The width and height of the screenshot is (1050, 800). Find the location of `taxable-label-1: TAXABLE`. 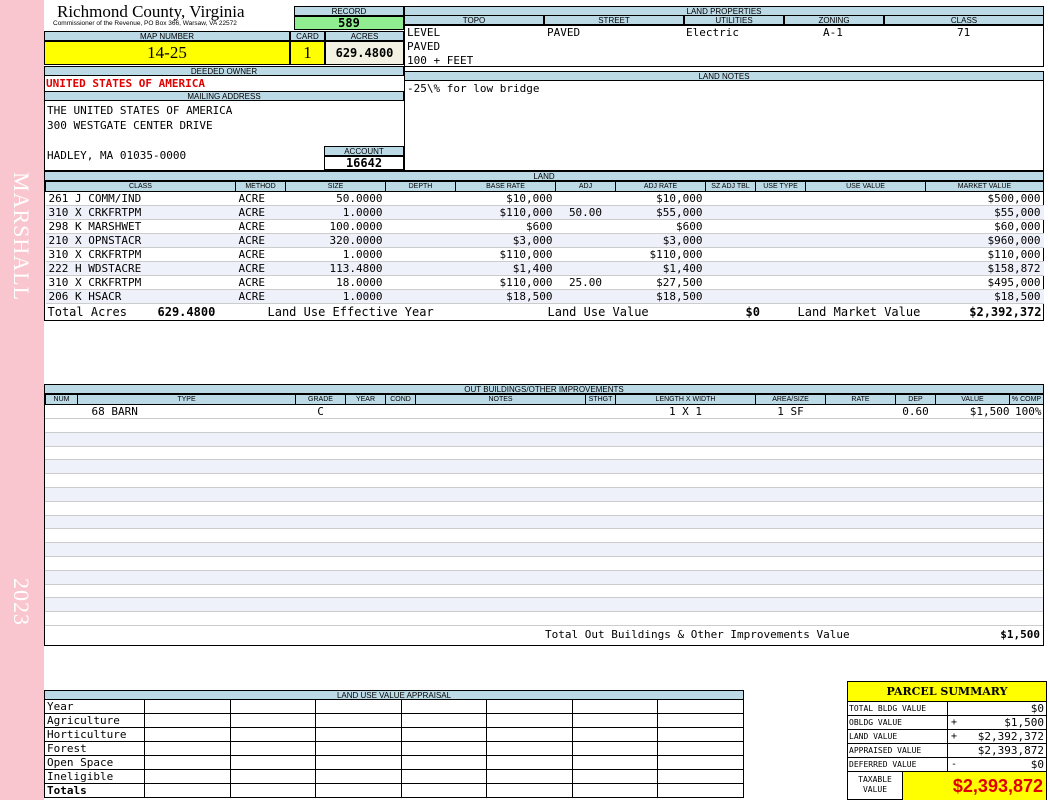

taxable-label-1: TAXABLE is located at coordinates (875, 779).